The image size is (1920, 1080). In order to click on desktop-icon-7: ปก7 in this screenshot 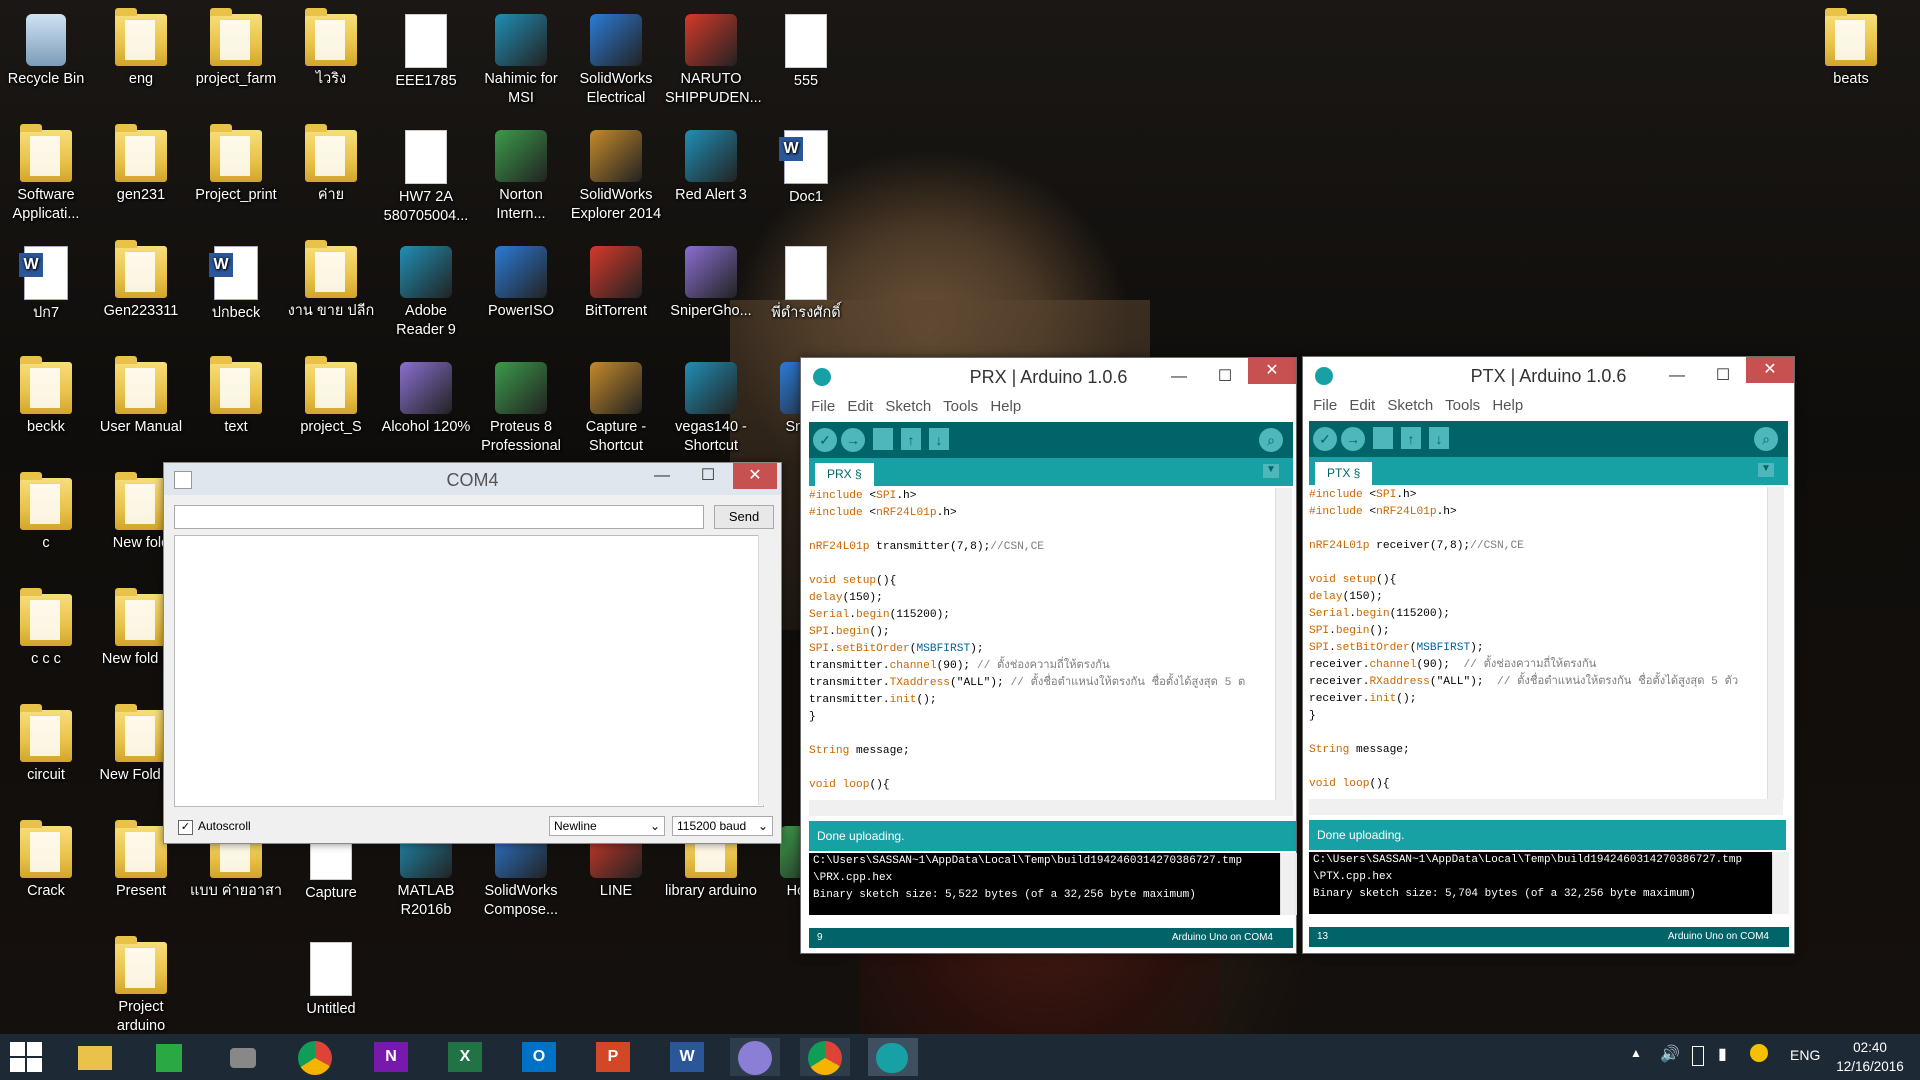, I will do `click(46, 281)`.